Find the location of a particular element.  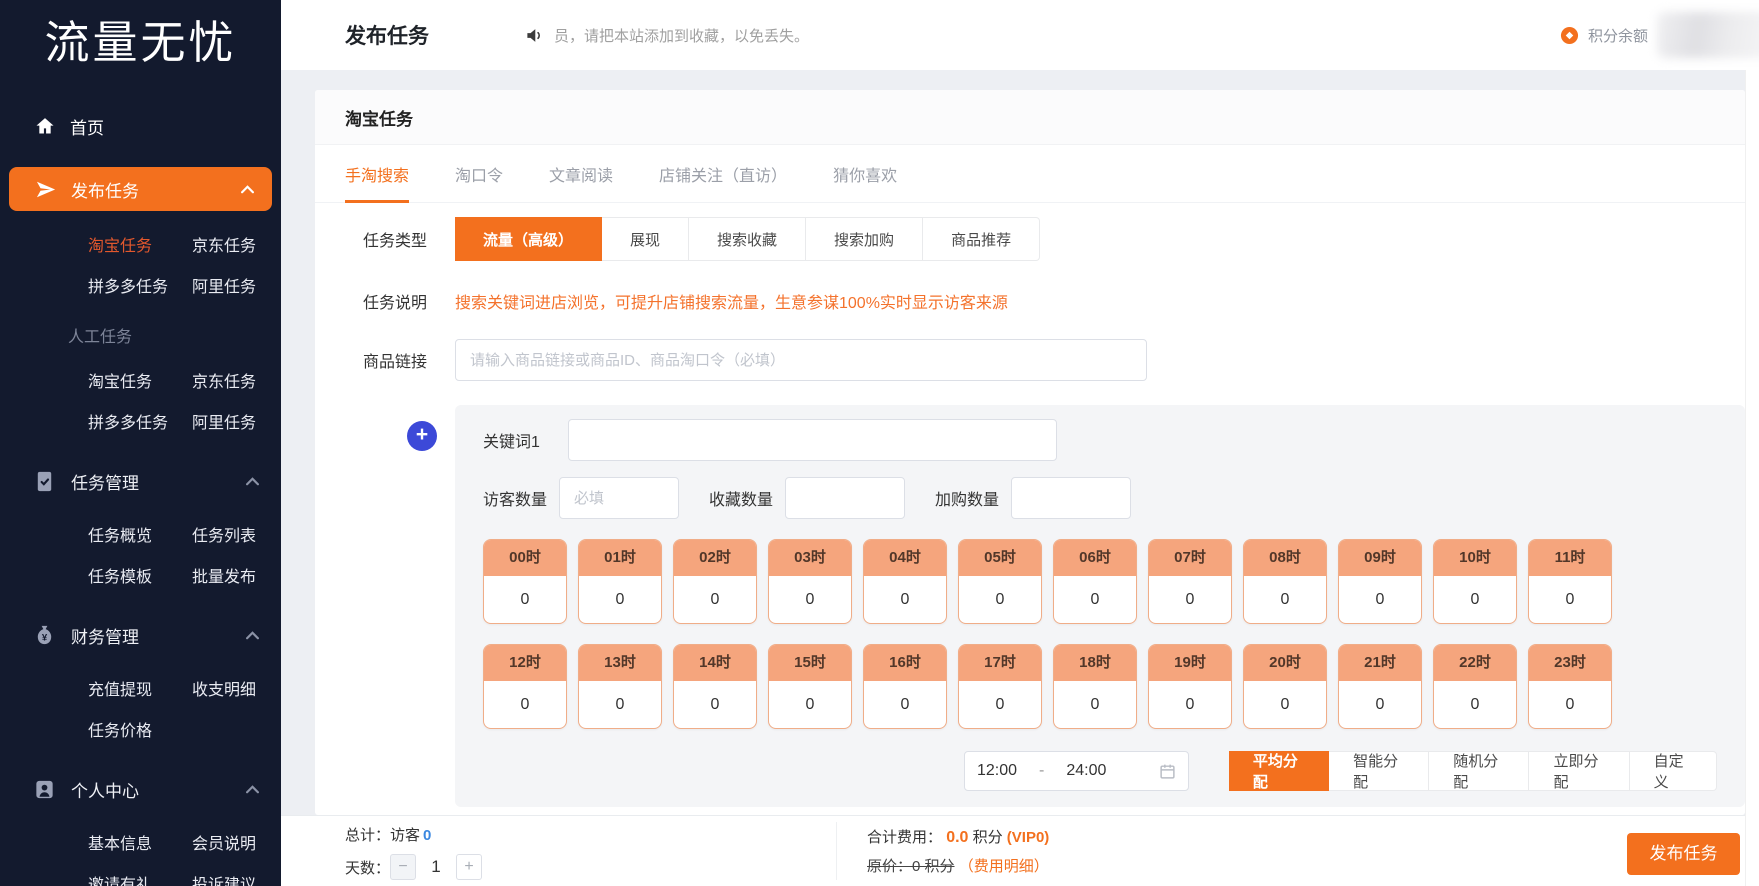

announcement-text: 员，请把本站添加到收藏，以免丢失。 is located at coordinates (682, 36).